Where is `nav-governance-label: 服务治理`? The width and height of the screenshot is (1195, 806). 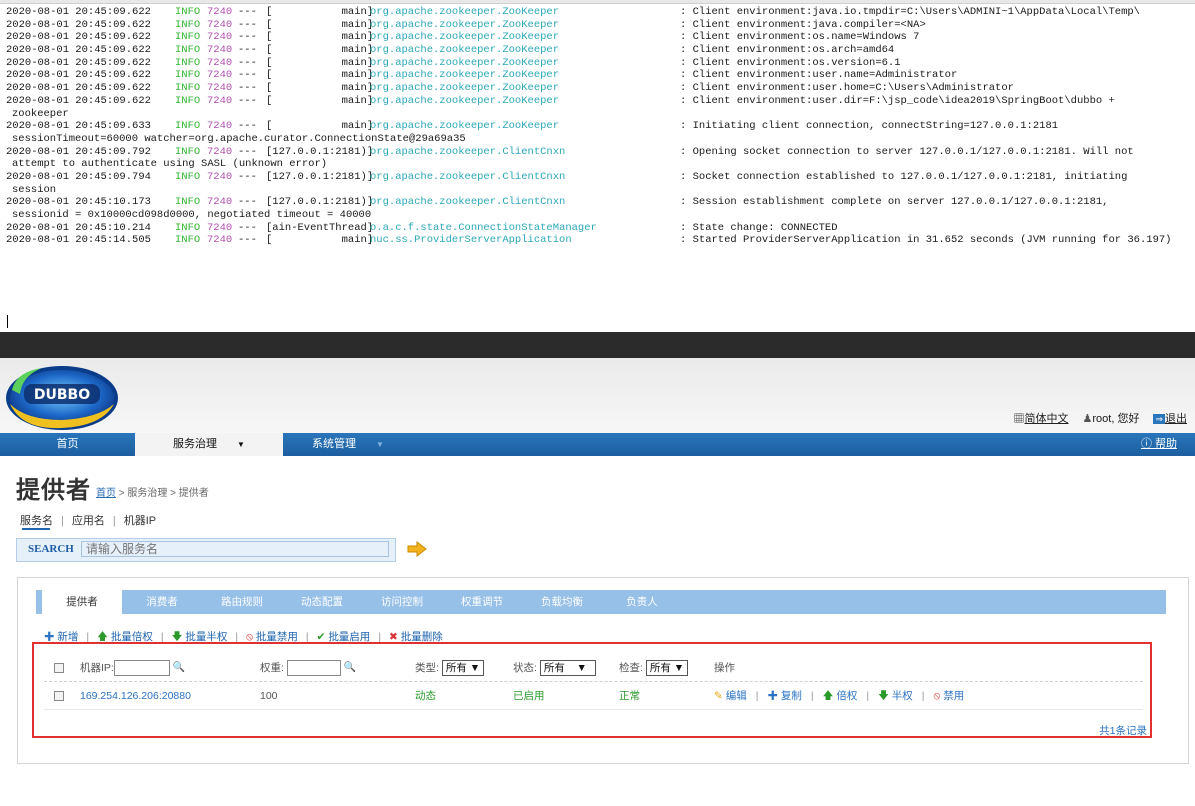
nav-governance-label: 服务治理 is located at coordinates (195, 444).